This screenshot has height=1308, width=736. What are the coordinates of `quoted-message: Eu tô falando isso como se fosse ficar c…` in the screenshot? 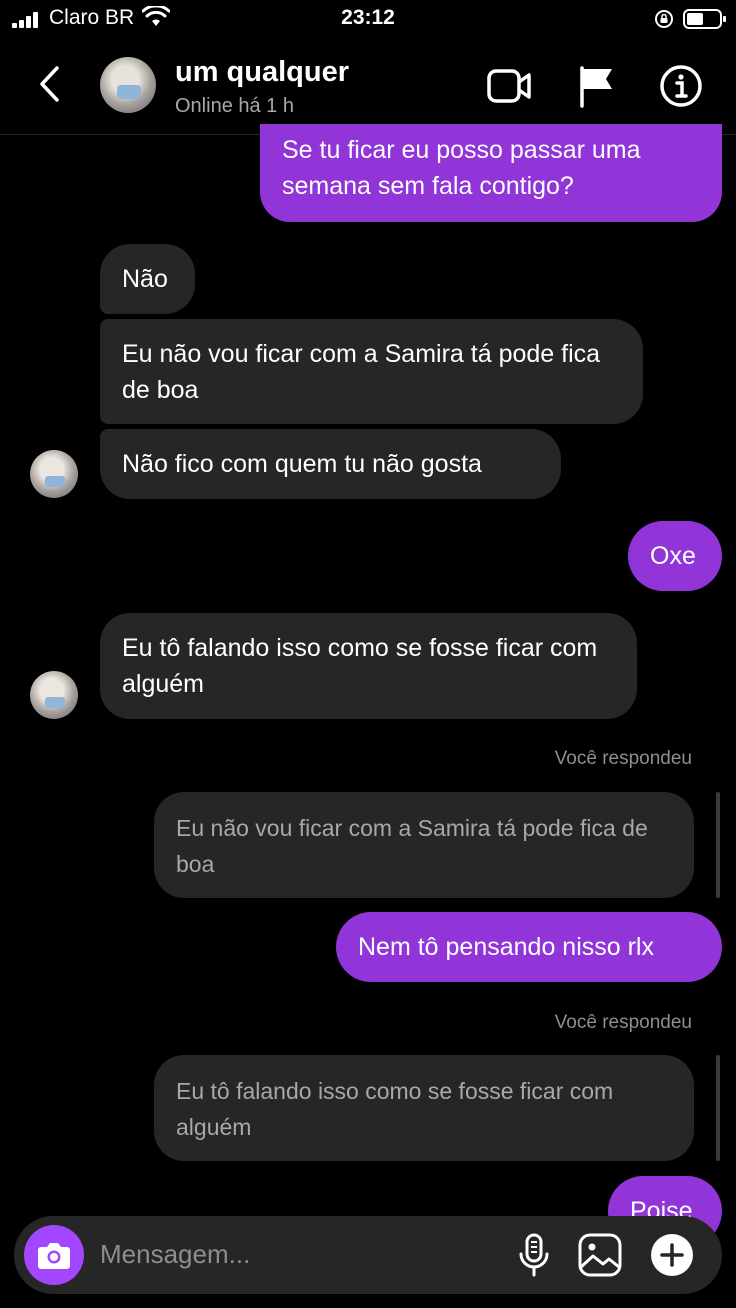 It's located at (424, 1108).